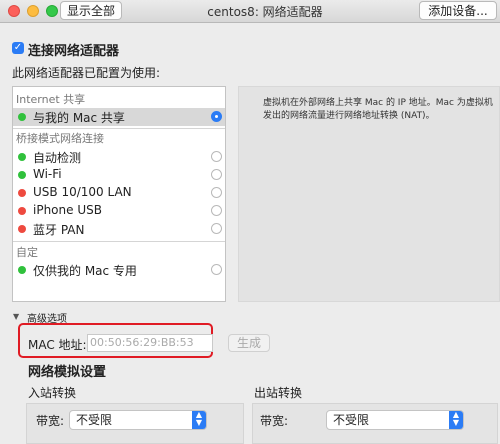  Describe the element at coordinates (57, 345) in the screenshot. I see `mac-address-label: MAC 地址:` at that location.